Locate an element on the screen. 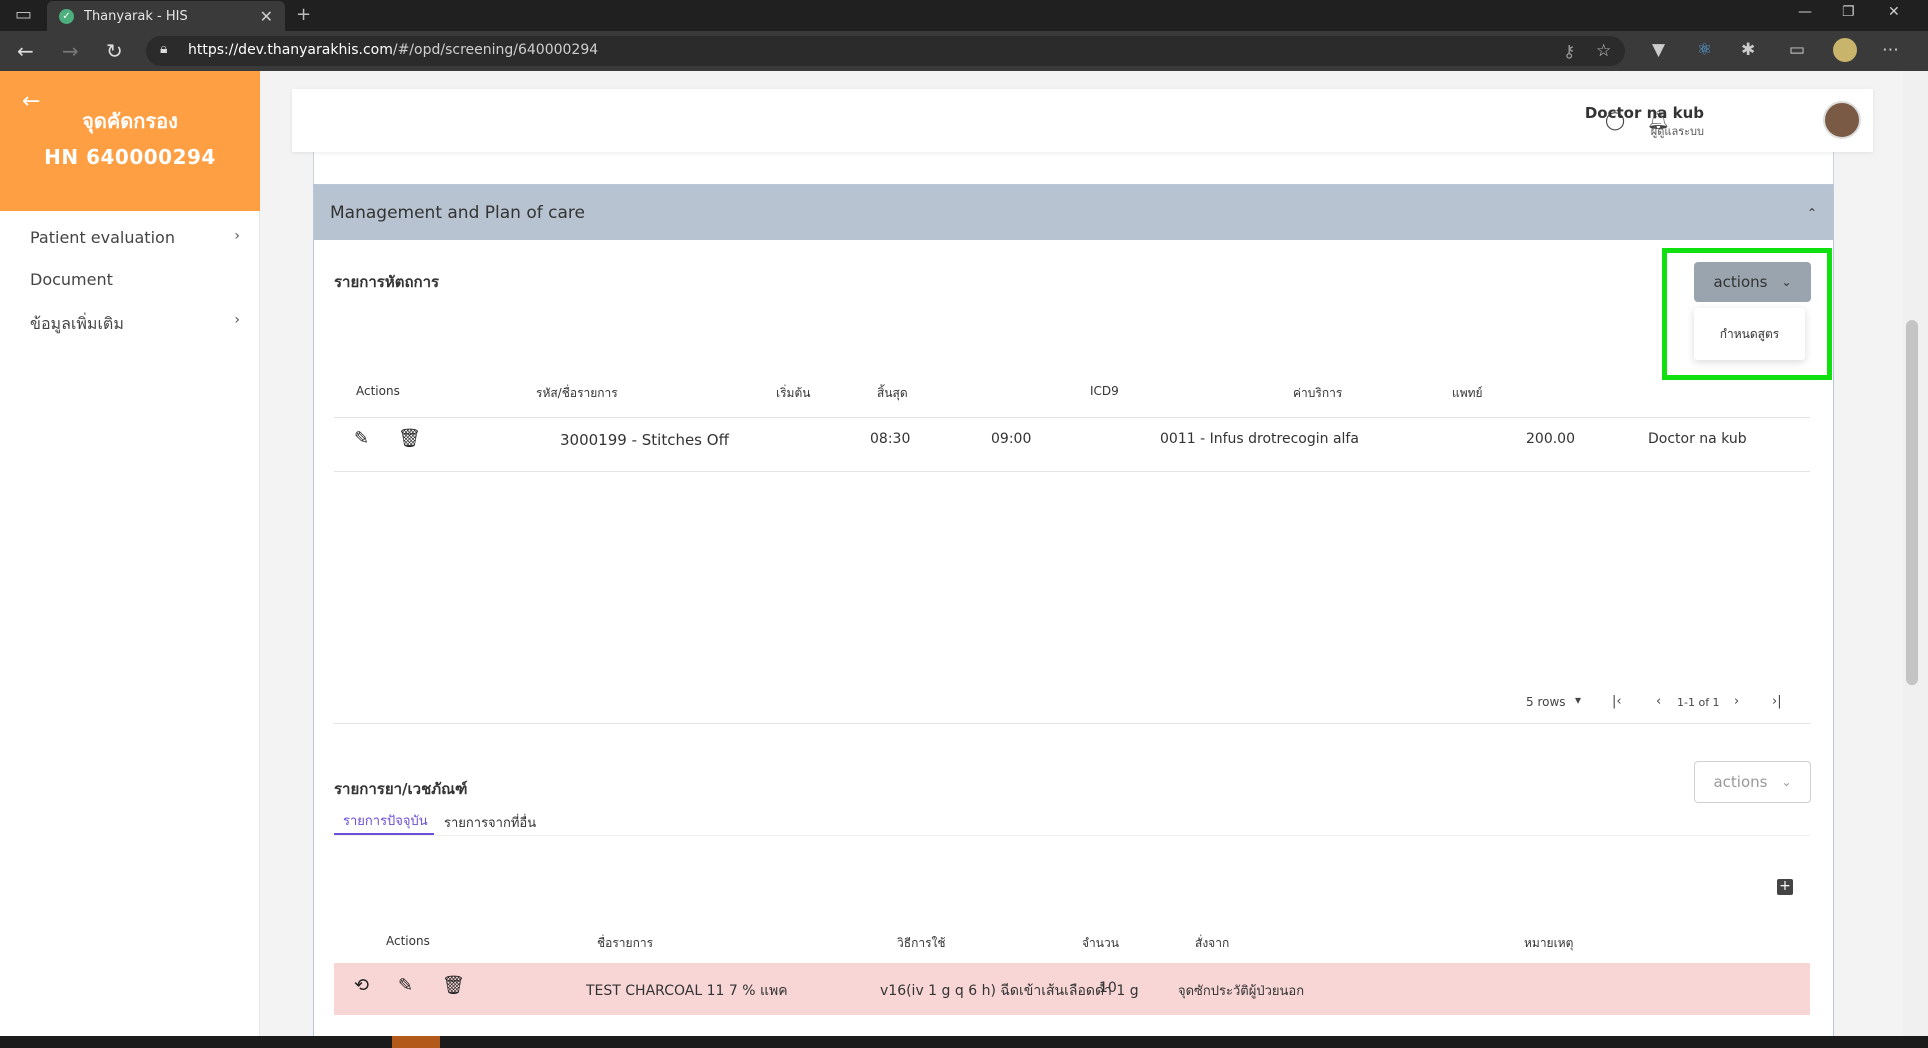 The width and height of the screenshot is (1928, 1048). extensions-puzzle-icon: ✱ is located at coordinates (1748, 50).